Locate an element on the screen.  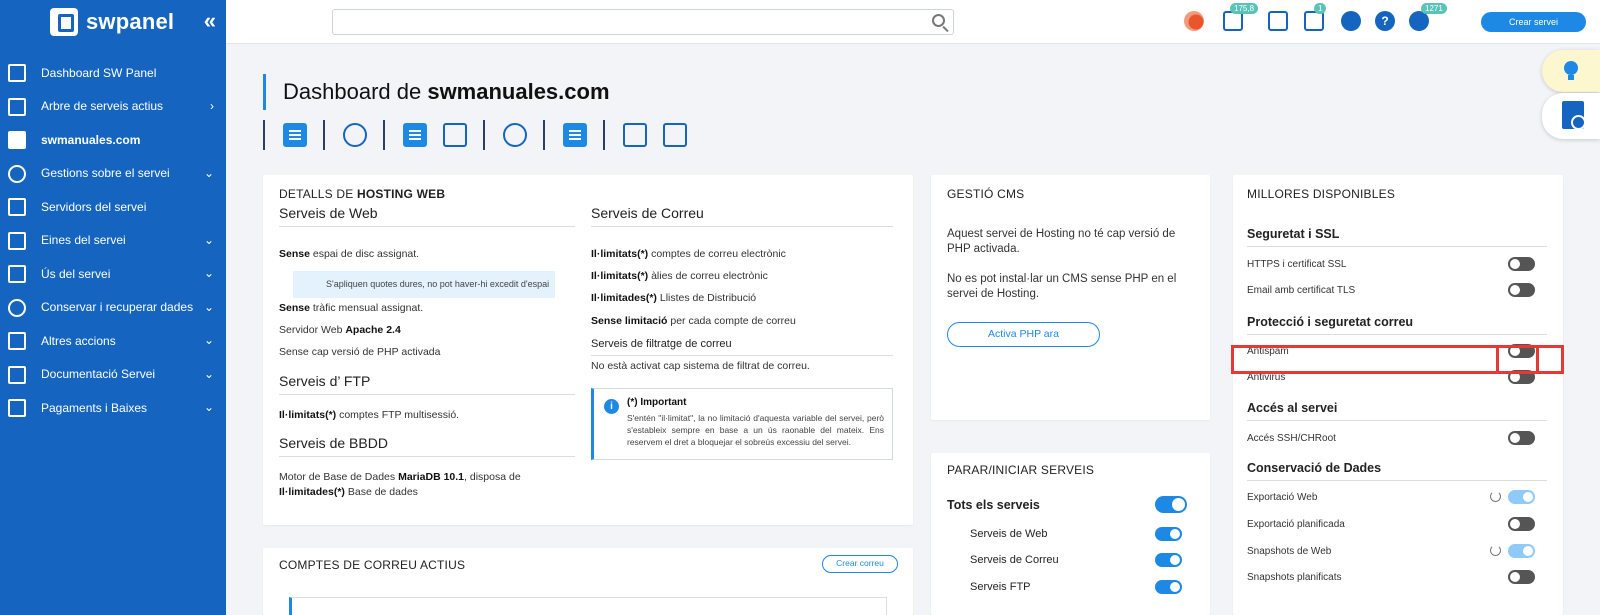
ftp-heading: Serveis d’ FTP is located at coordinates (427, 384).